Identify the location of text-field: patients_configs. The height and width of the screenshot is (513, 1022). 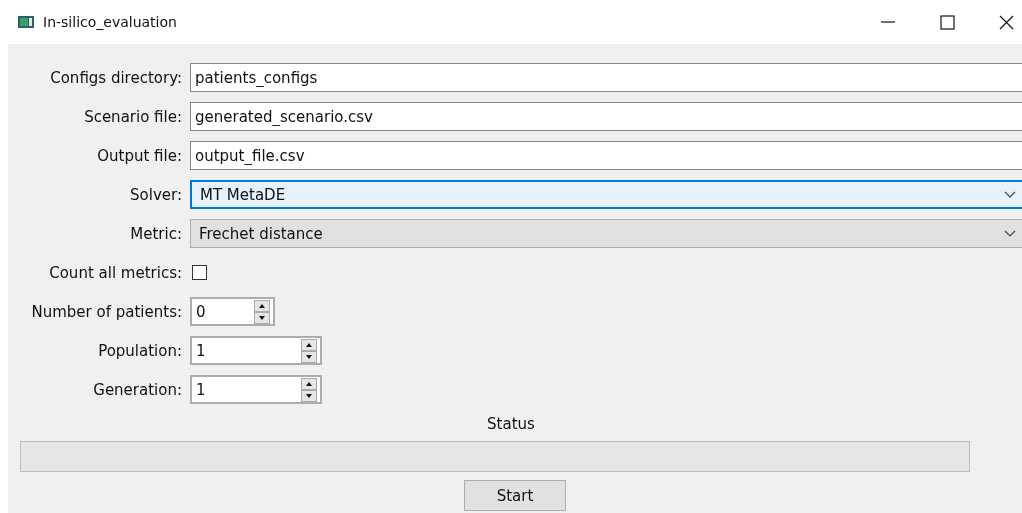
(606, 77).